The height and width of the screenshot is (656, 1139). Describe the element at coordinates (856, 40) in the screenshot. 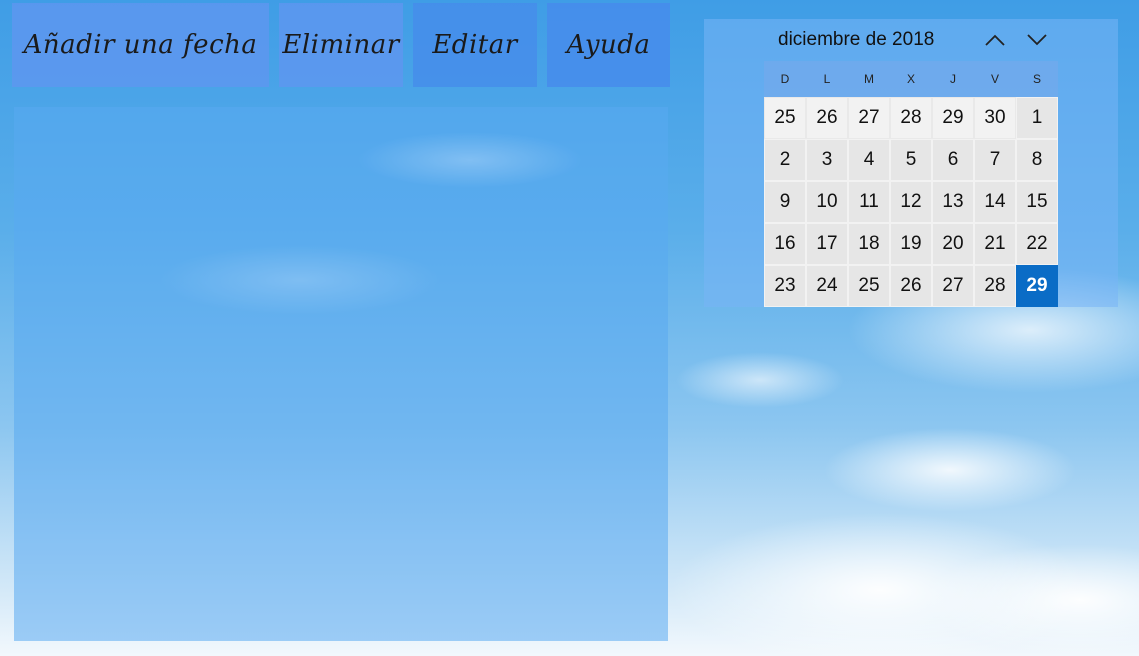

I see `calendar-month-label: diciembre de 2018` at that location.